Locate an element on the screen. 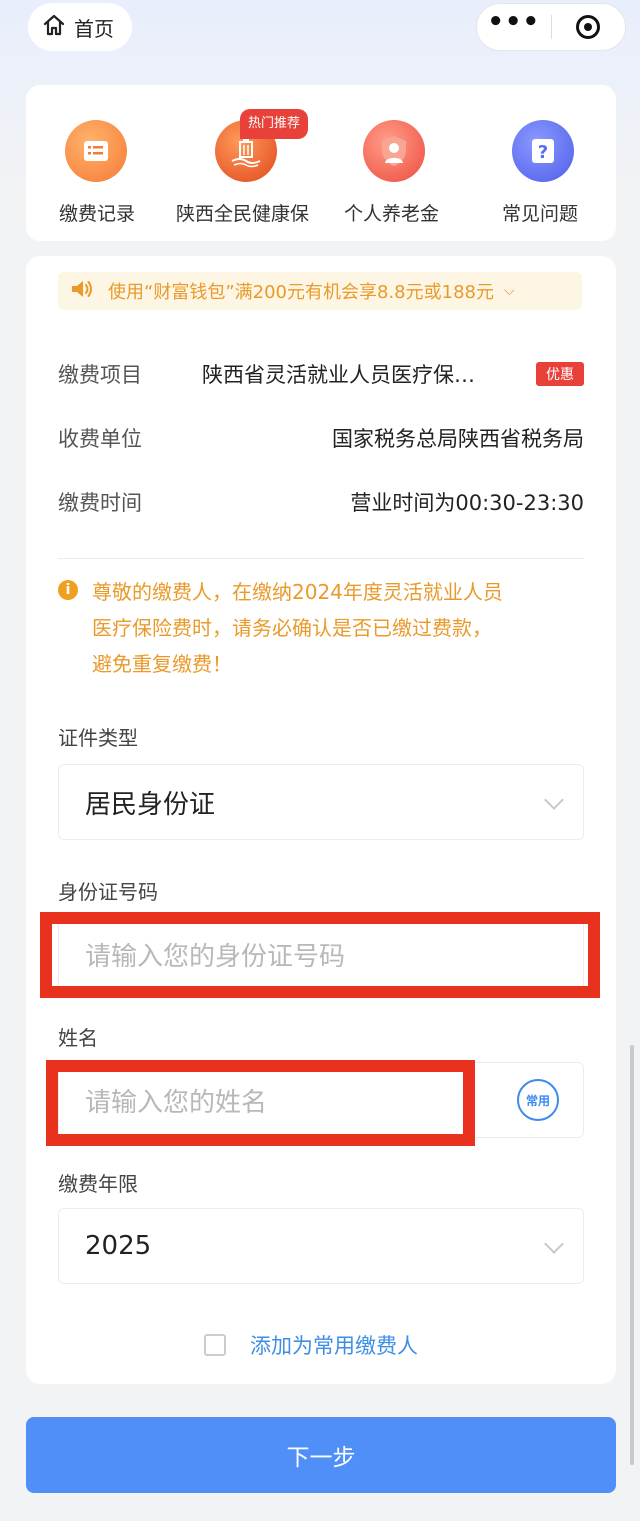  collection-unit-row: 收费单位 国家税务总局陕西省税务局 is located at coordinates (321, 438).